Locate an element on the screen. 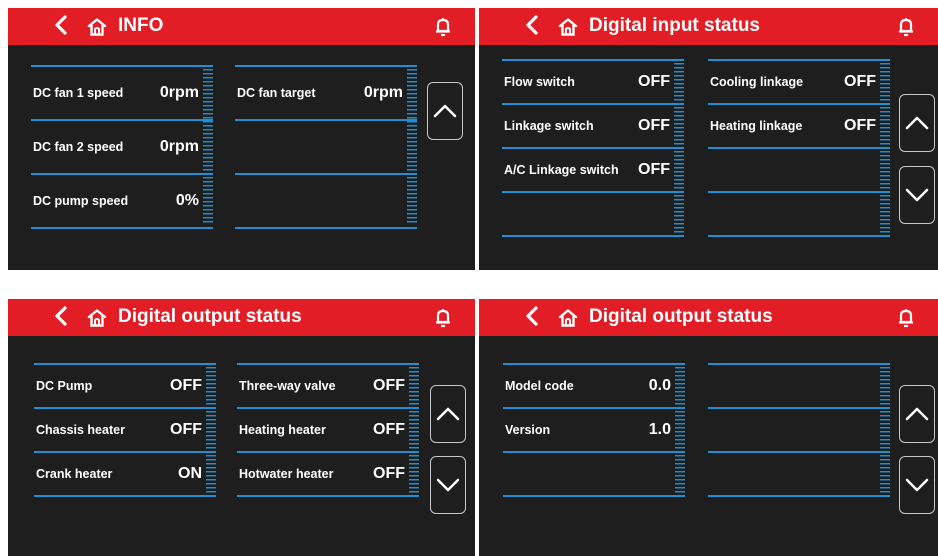 The image size is (938, 556). param-label: Hotwater heater is located at coordinates (286, 474).